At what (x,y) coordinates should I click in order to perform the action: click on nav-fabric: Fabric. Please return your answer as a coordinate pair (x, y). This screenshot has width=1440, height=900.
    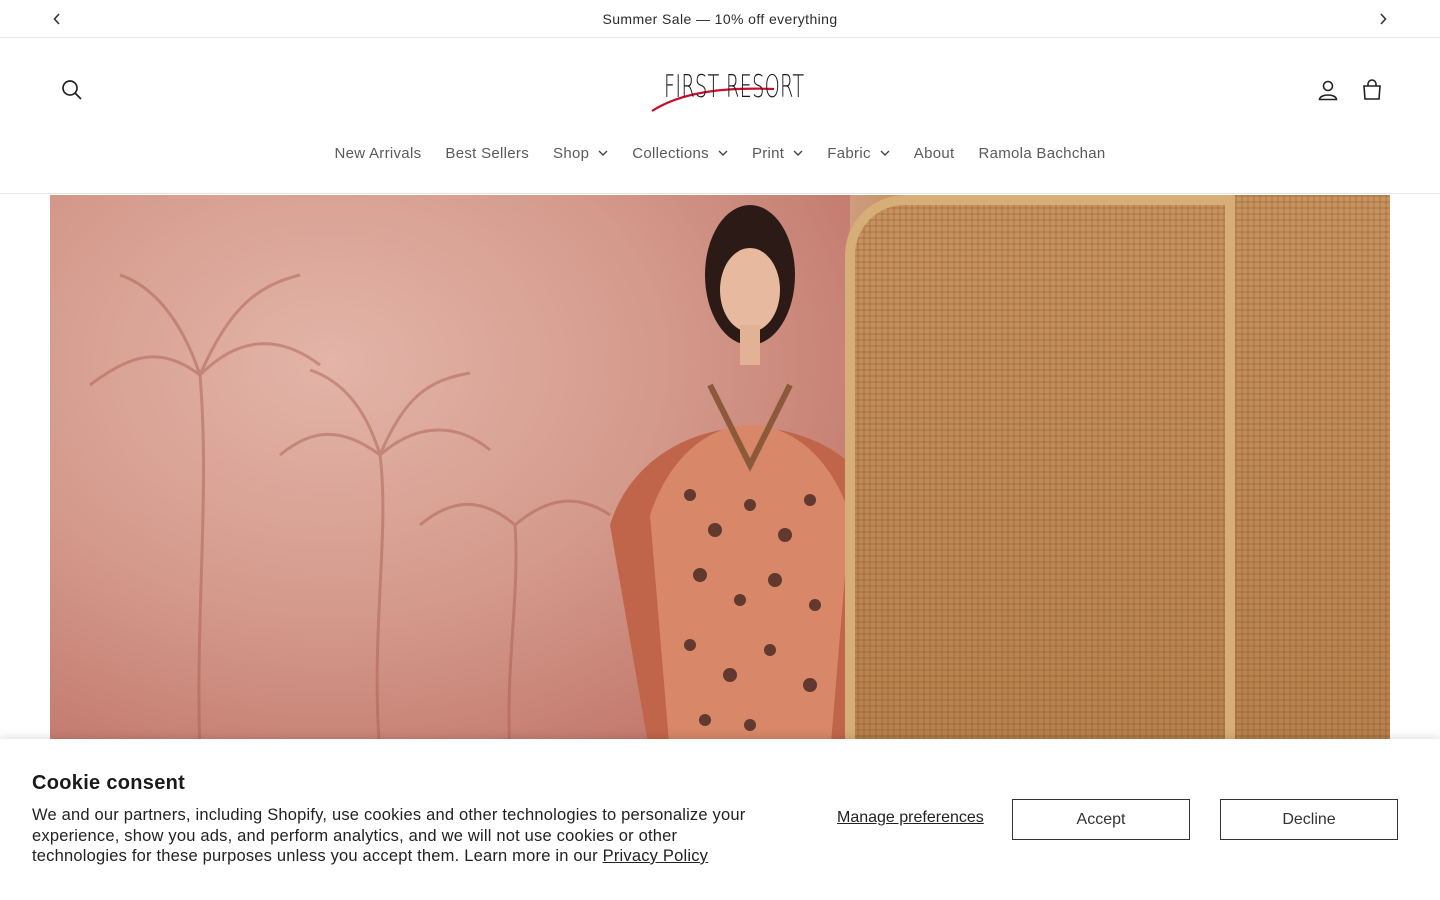
    Looking at the image, I should click on (858, 153).